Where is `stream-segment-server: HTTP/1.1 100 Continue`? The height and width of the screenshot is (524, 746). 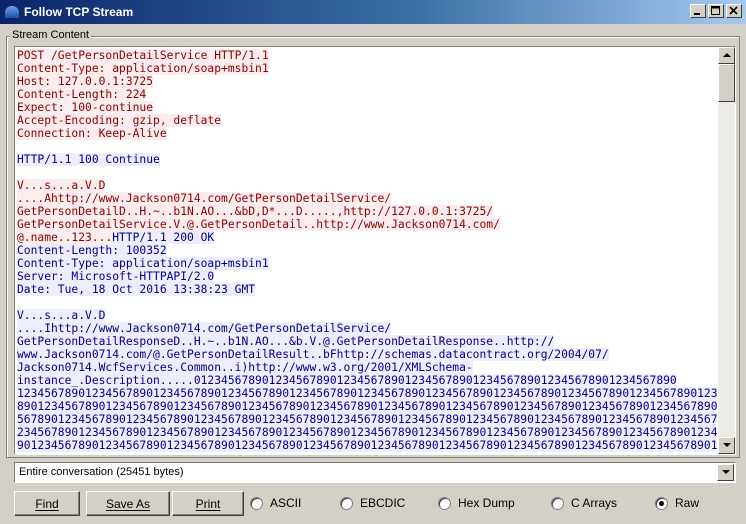 stream-segment-server: HTTP/1.1 100 Continue is located at coordinates (88, 159).